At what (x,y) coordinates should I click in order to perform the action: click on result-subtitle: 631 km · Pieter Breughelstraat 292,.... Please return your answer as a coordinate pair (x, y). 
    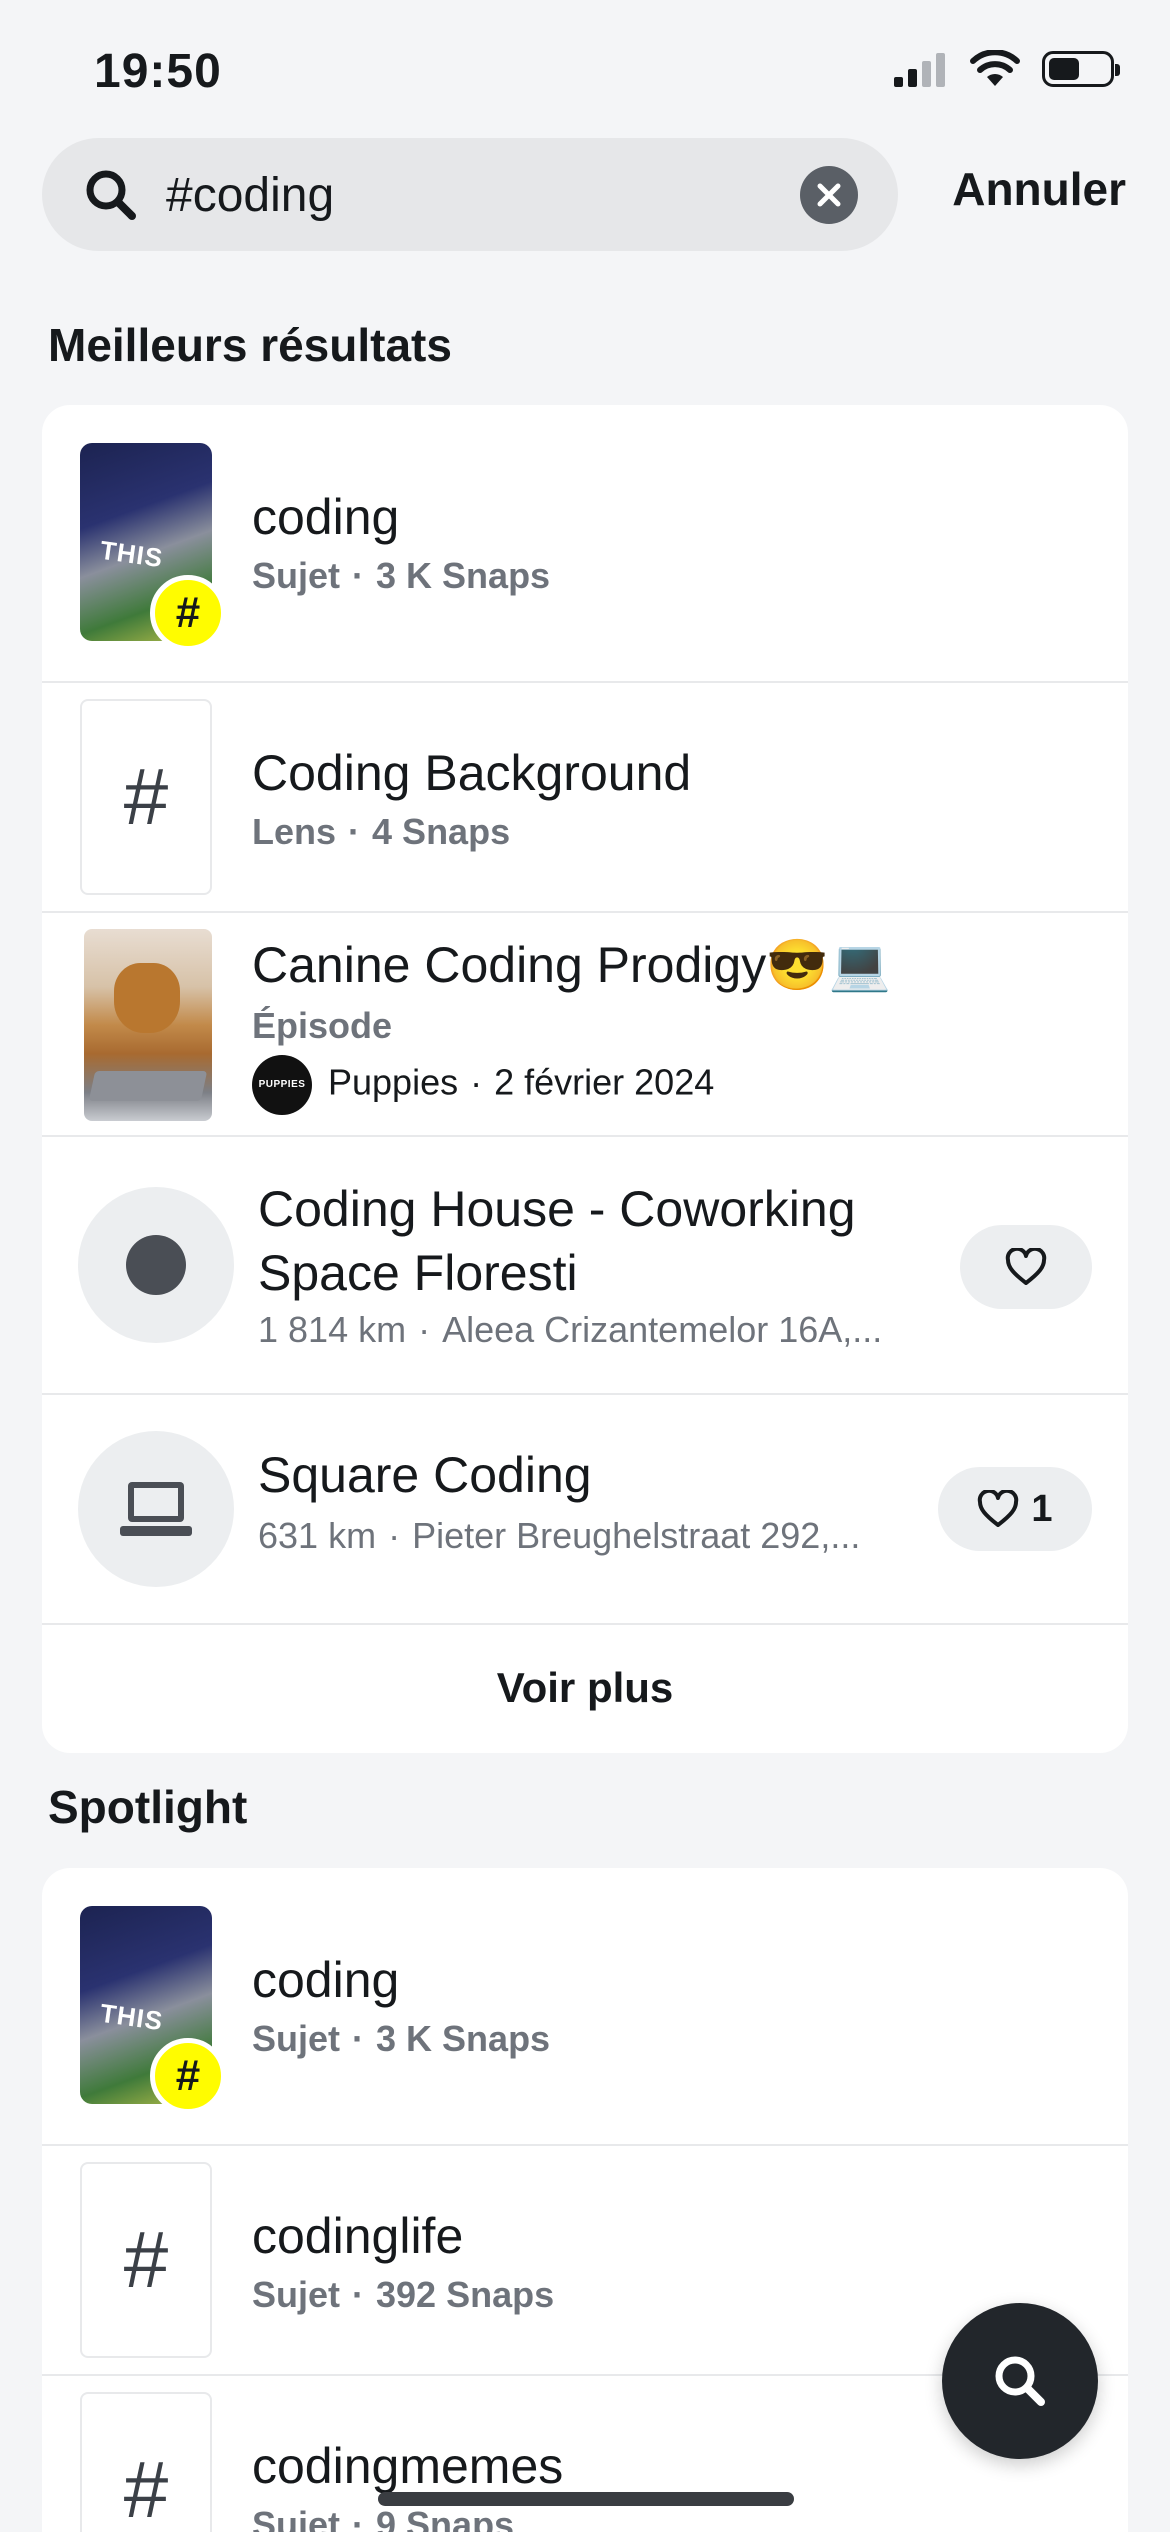
    Looking at the image, I should click on (559, 1535).